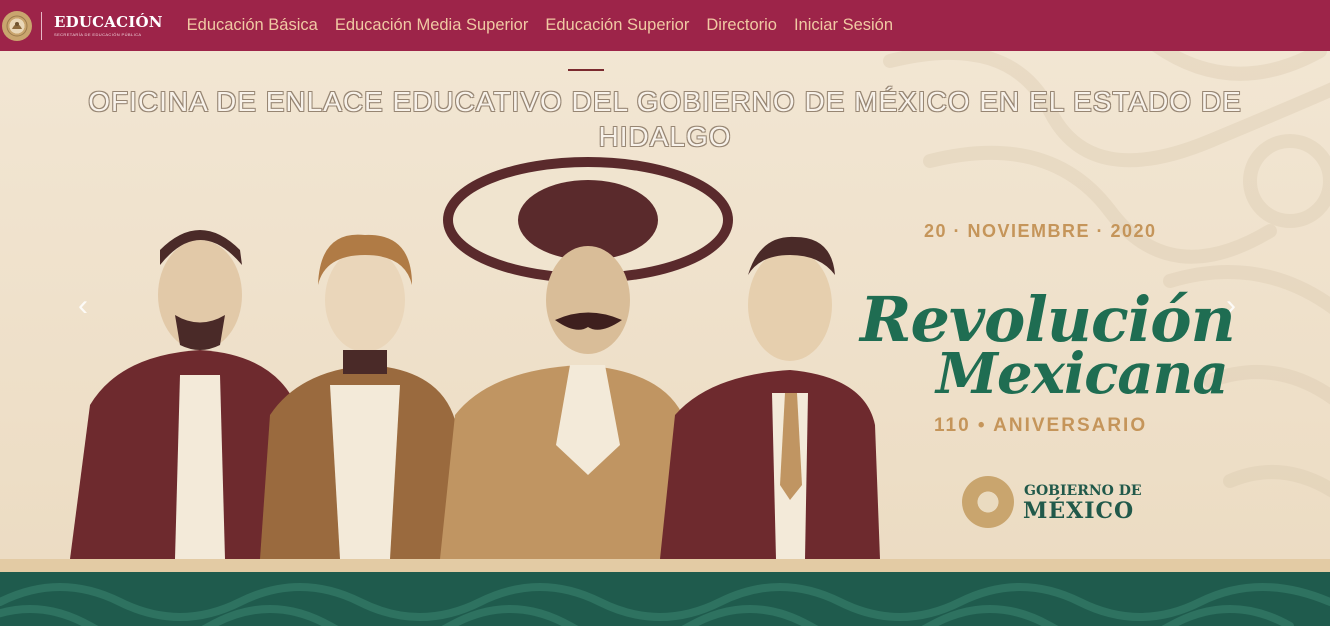 The height and width of the screenshot is (626, 1330). What do you see at coordinates (843, 25) in the screenshot?
I see `nav-iniciar-sesion: Iniciar Sesión` at bounding box center [843, 25].